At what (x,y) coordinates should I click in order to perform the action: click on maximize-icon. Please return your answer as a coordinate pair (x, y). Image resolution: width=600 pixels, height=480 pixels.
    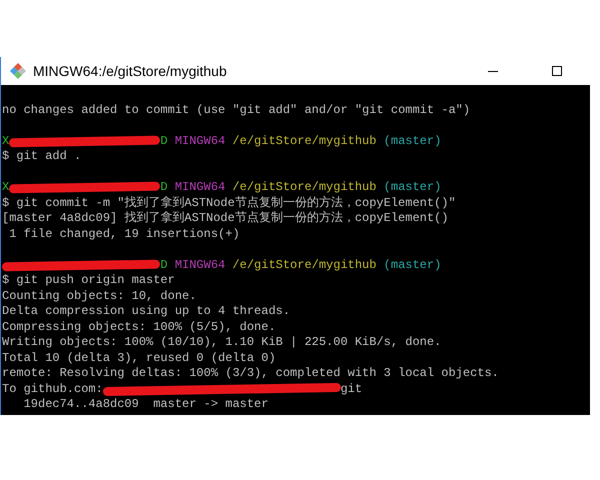
    Looking at the image, I should click on (557, 71).